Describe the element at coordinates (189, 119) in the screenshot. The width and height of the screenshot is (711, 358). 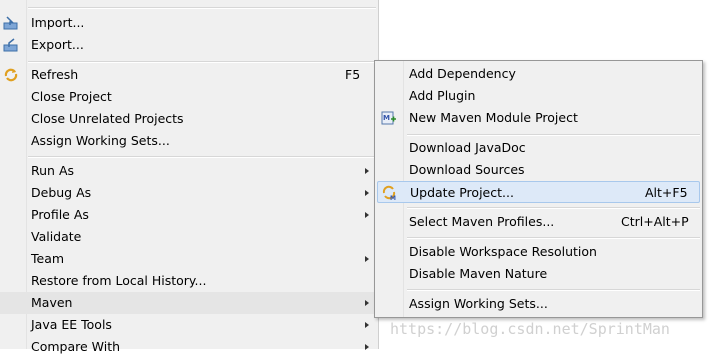
I see `menu-item-close-unrelated-projects: Close Unrelated Projects` at that location.